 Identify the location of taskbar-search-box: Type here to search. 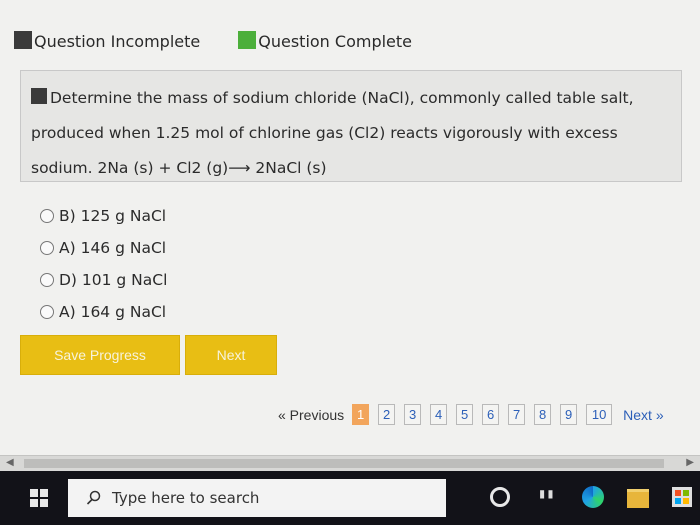
(257, 498).